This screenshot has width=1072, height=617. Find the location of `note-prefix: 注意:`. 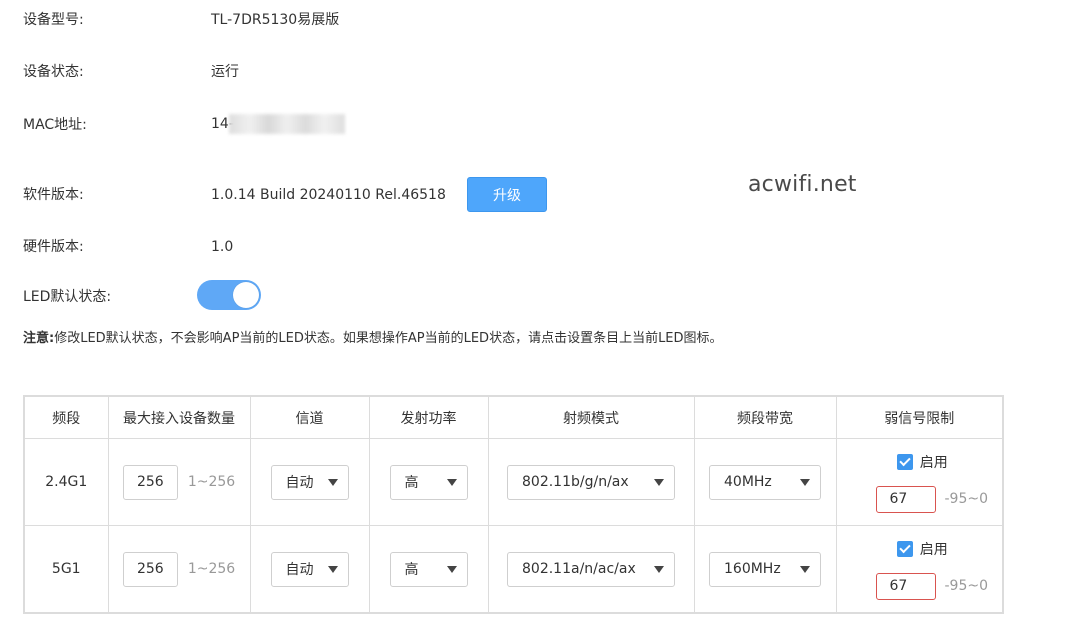

note-prefix: 注意: is located at coordinates (39, 338).